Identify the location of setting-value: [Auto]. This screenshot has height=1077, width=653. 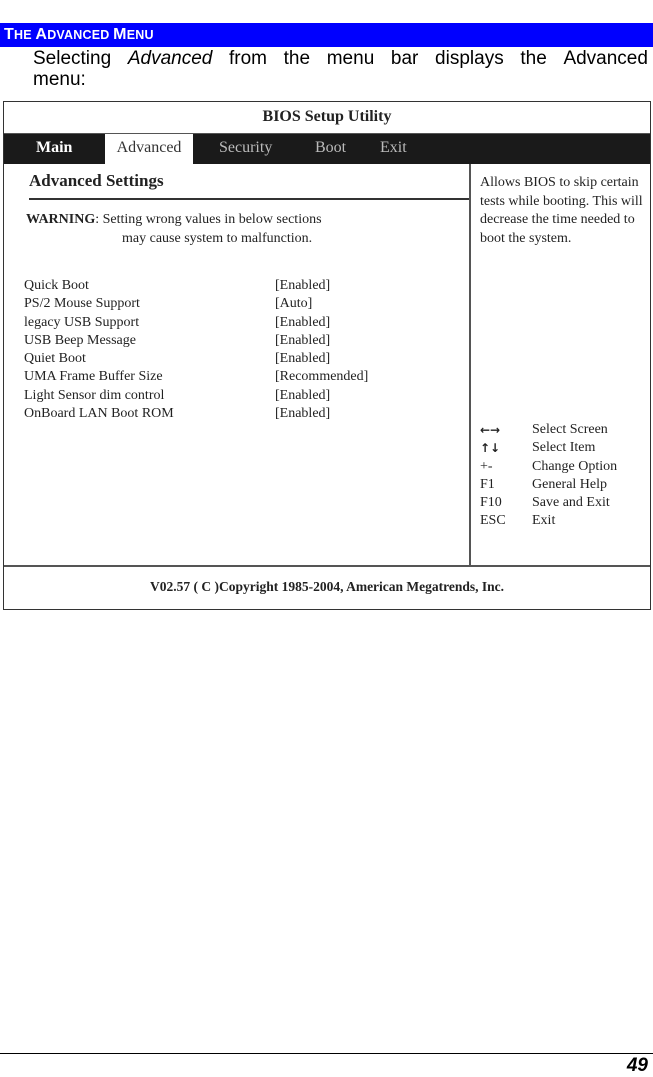
(293, 304).